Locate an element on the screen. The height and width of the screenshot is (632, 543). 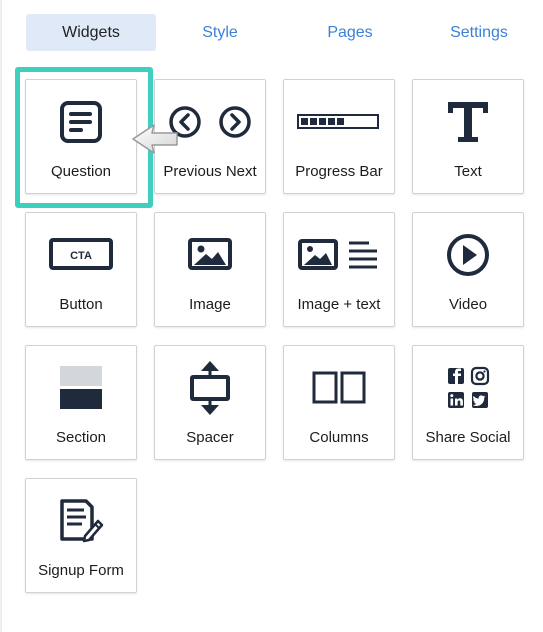
widget-label: Image is located at coordinates (210, 304).